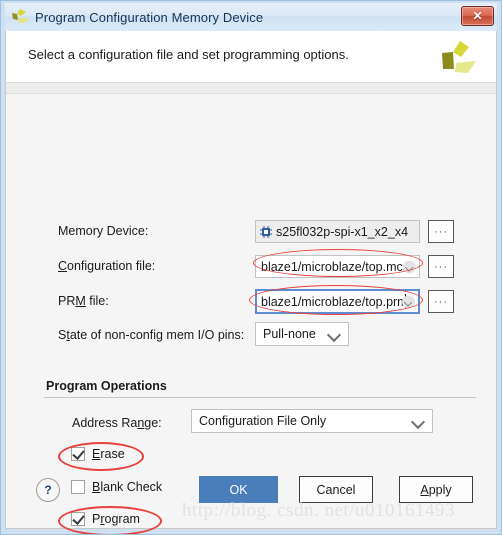 The image size is (502, 535). I want to click on prm-file-browse-button: ···, so click(441, 301).